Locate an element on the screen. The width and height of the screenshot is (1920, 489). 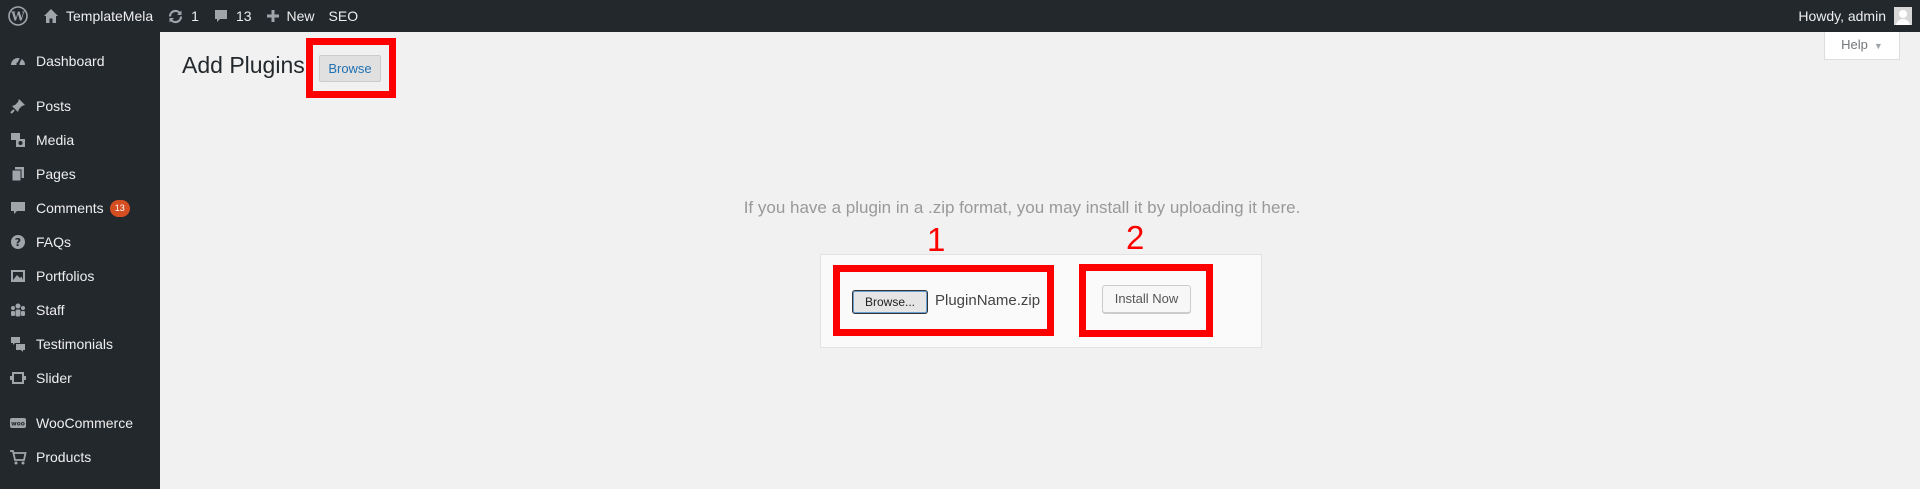
sidebar-item-media: Media is located at coordinates (80, 140).